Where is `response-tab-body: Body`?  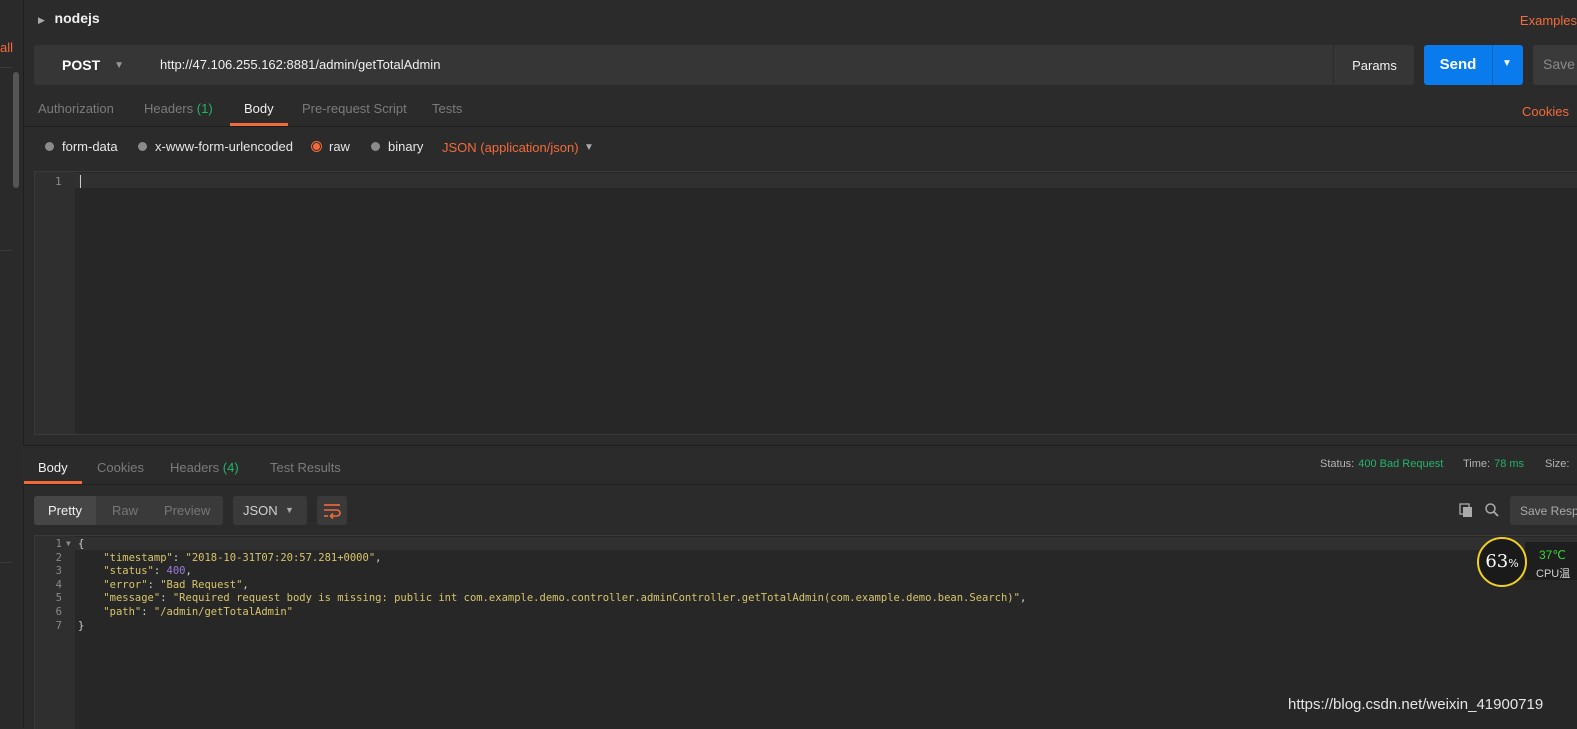 response-tab-body: Body is located at coordinates (53, 467).